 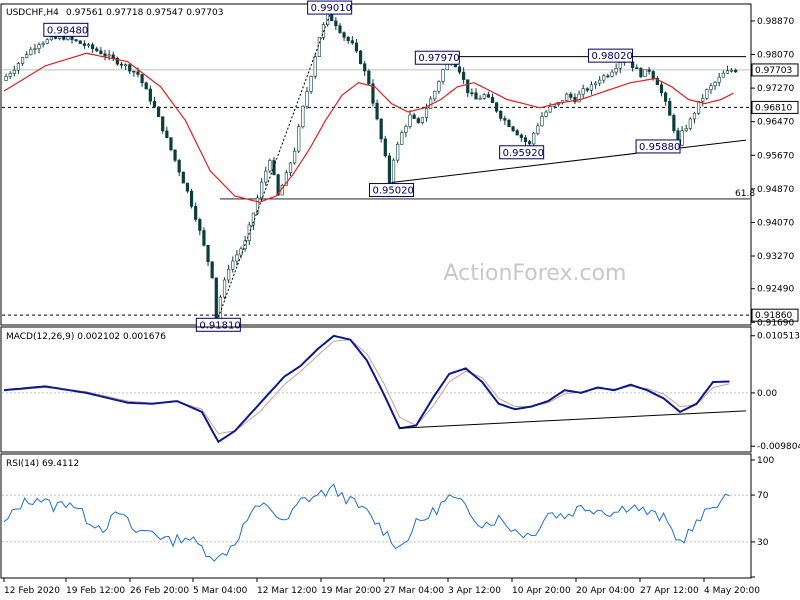 What do you see at coordinates (611, 56) in the screenshot?
I see `annotation-label: 0.98020` at bounding box center [611, 56].